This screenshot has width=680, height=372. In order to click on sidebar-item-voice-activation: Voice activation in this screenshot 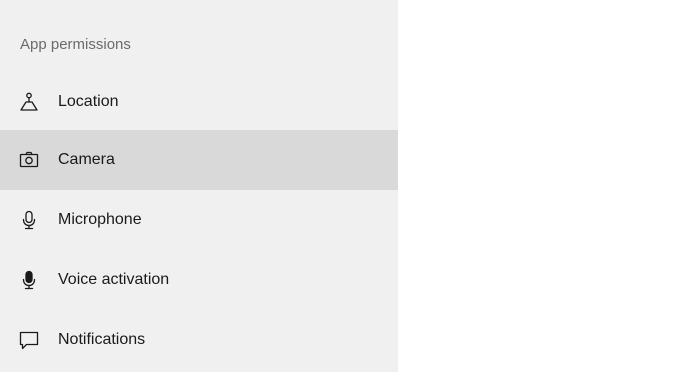, I will do `click(199, 280)`.